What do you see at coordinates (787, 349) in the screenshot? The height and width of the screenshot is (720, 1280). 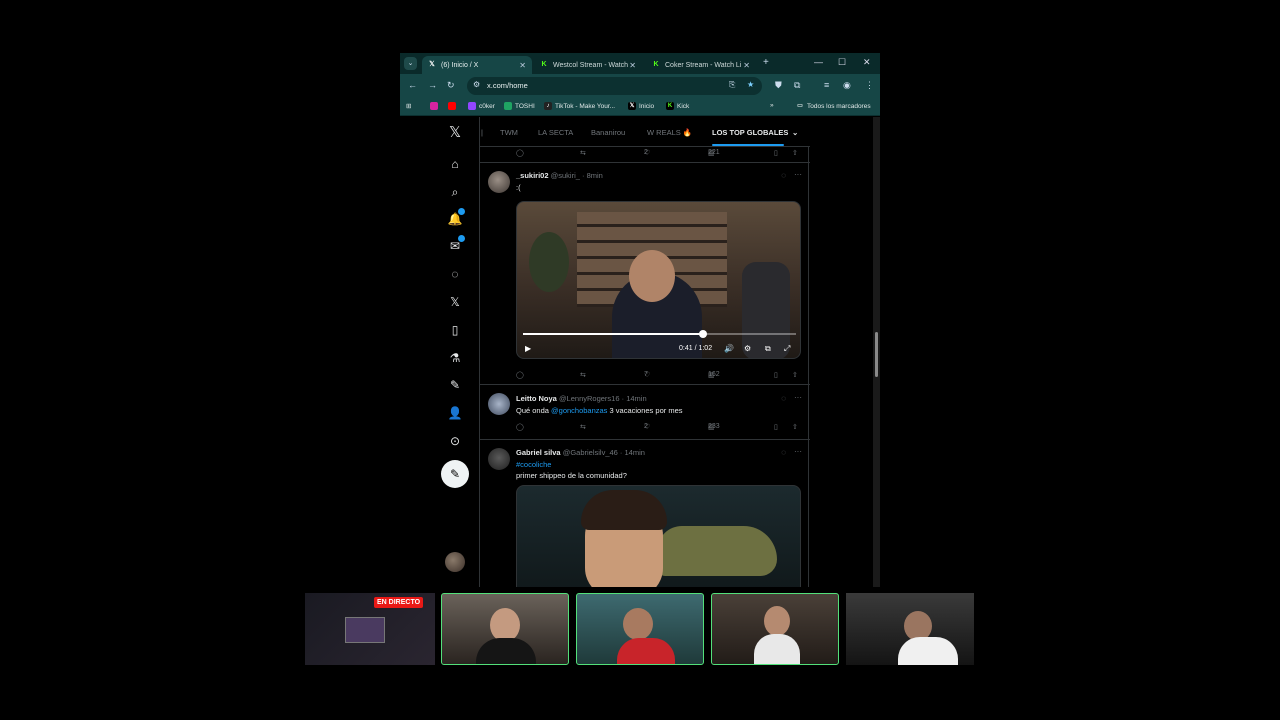 I see `fullscreen-icon: ⤢` at bounding box center [787, 349].